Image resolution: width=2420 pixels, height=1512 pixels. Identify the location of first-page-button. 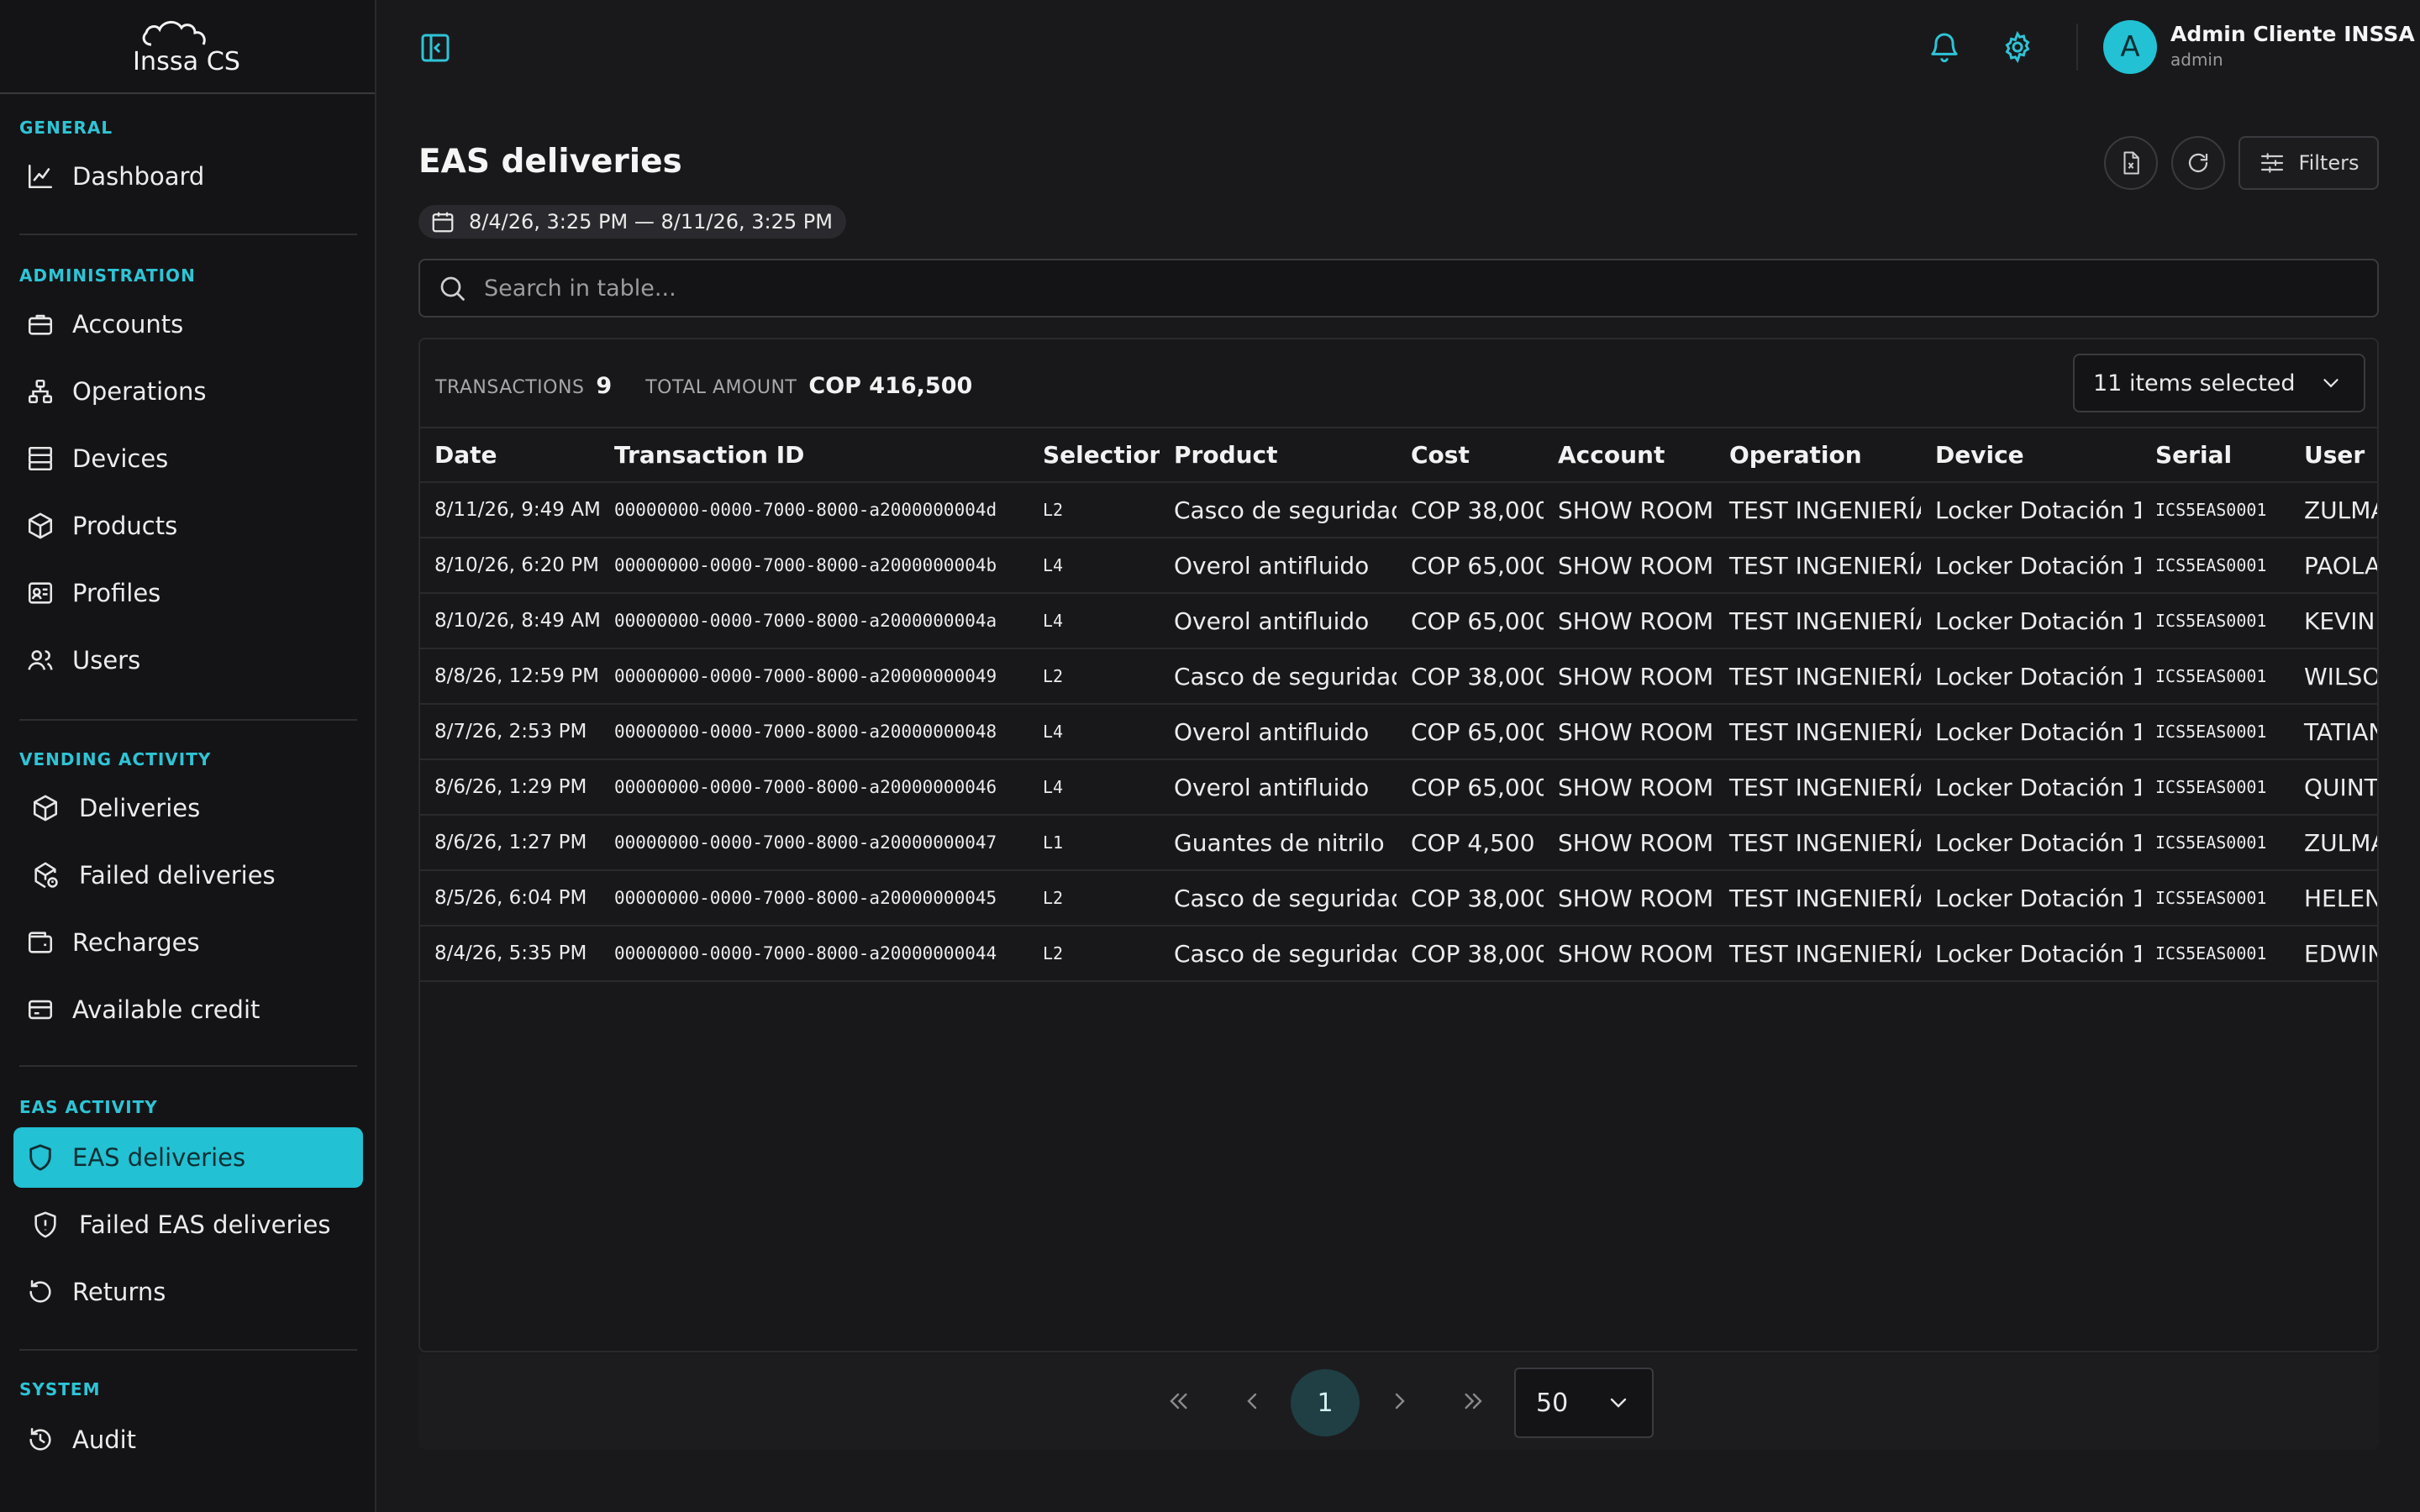
(1178, 1401).